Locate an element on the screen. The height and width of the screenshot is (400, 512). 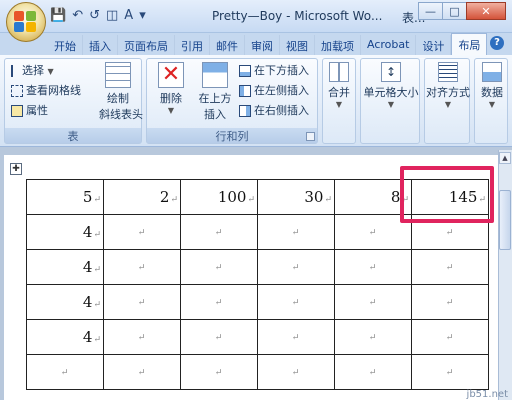
cell-value: 30 is located at coordinates (314, 197).